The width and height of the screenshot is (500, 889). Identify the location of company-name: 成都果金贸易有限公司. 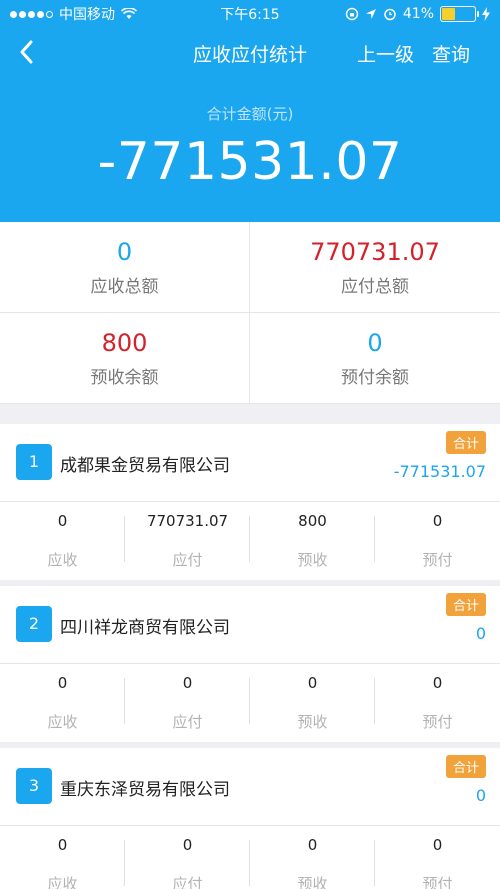
(145, 466).